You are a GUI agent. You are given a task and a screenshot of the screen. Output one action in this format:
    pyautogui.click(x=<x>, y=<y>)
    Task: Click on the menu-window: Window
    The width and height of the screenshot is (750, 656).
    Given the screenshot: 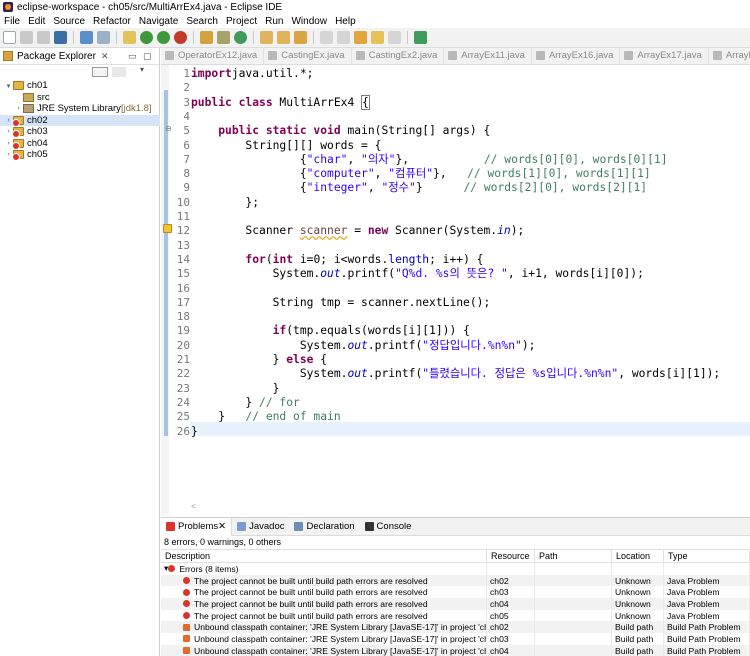 What is the action you would take?
    pyautogui.click(x=309, y=21)
    